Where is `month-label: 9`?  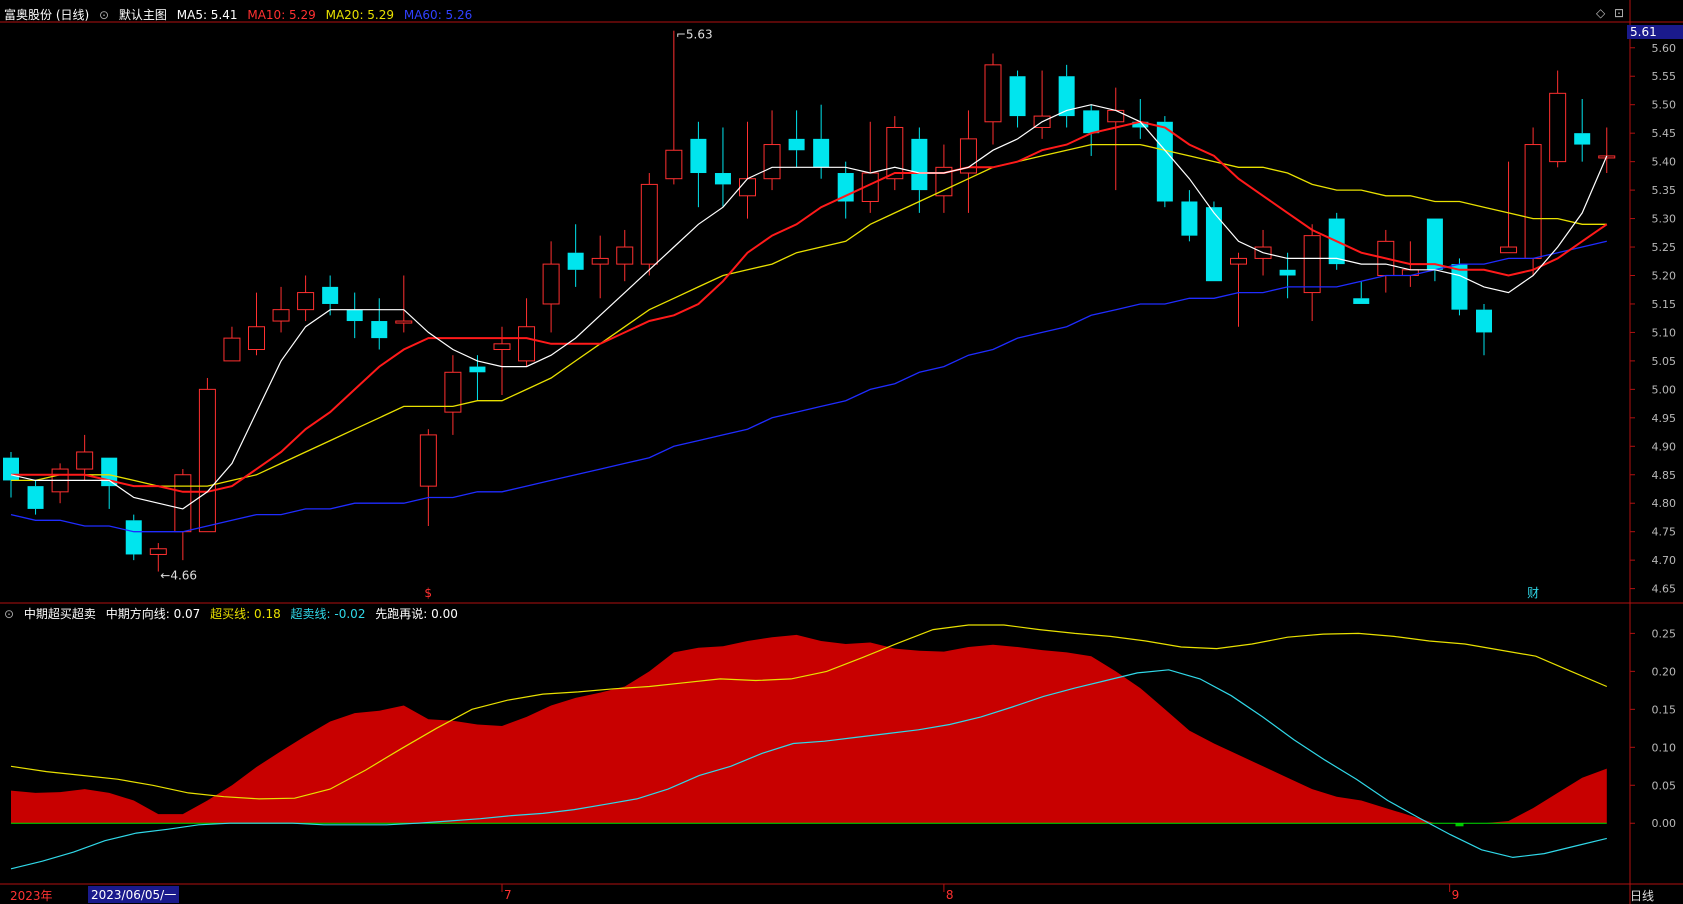
month-label: 9 is located at coordinates (1456, 895).